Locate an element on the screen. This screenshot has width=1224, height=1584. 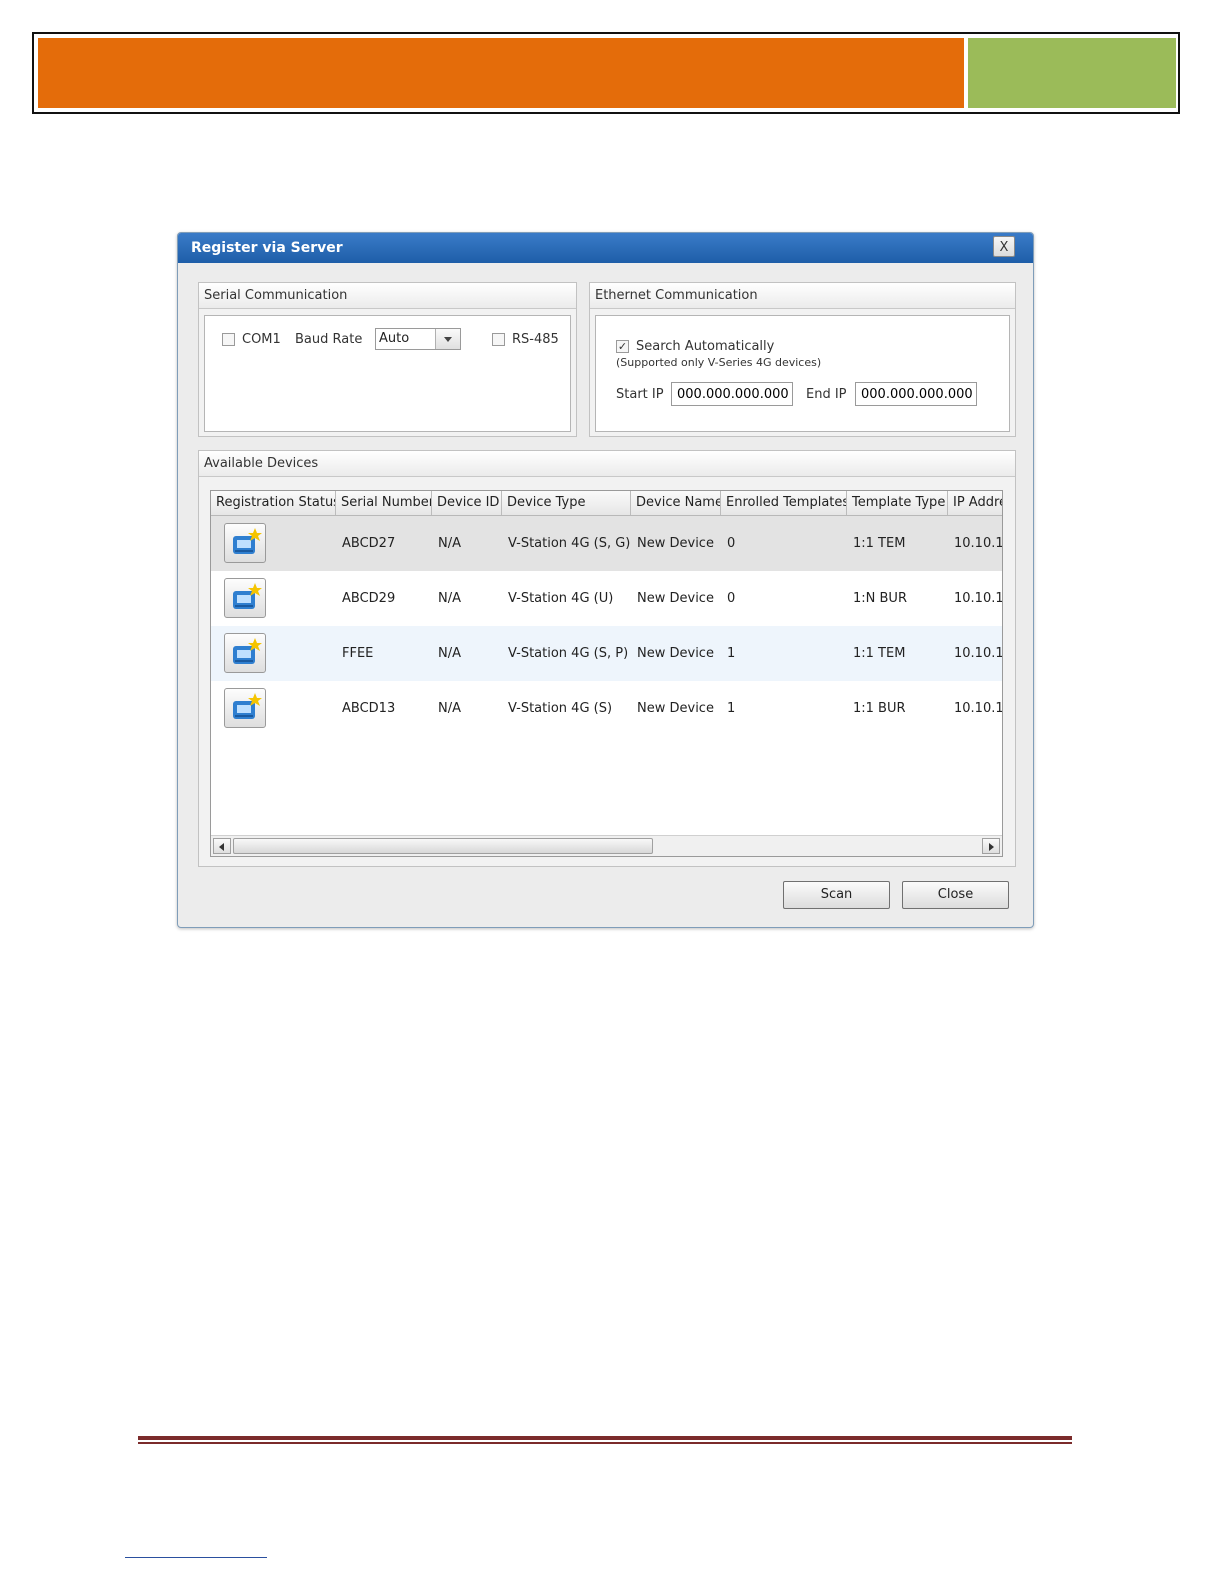
template-type-cell: 1:1 BUR is located at coordinates (879, 708).